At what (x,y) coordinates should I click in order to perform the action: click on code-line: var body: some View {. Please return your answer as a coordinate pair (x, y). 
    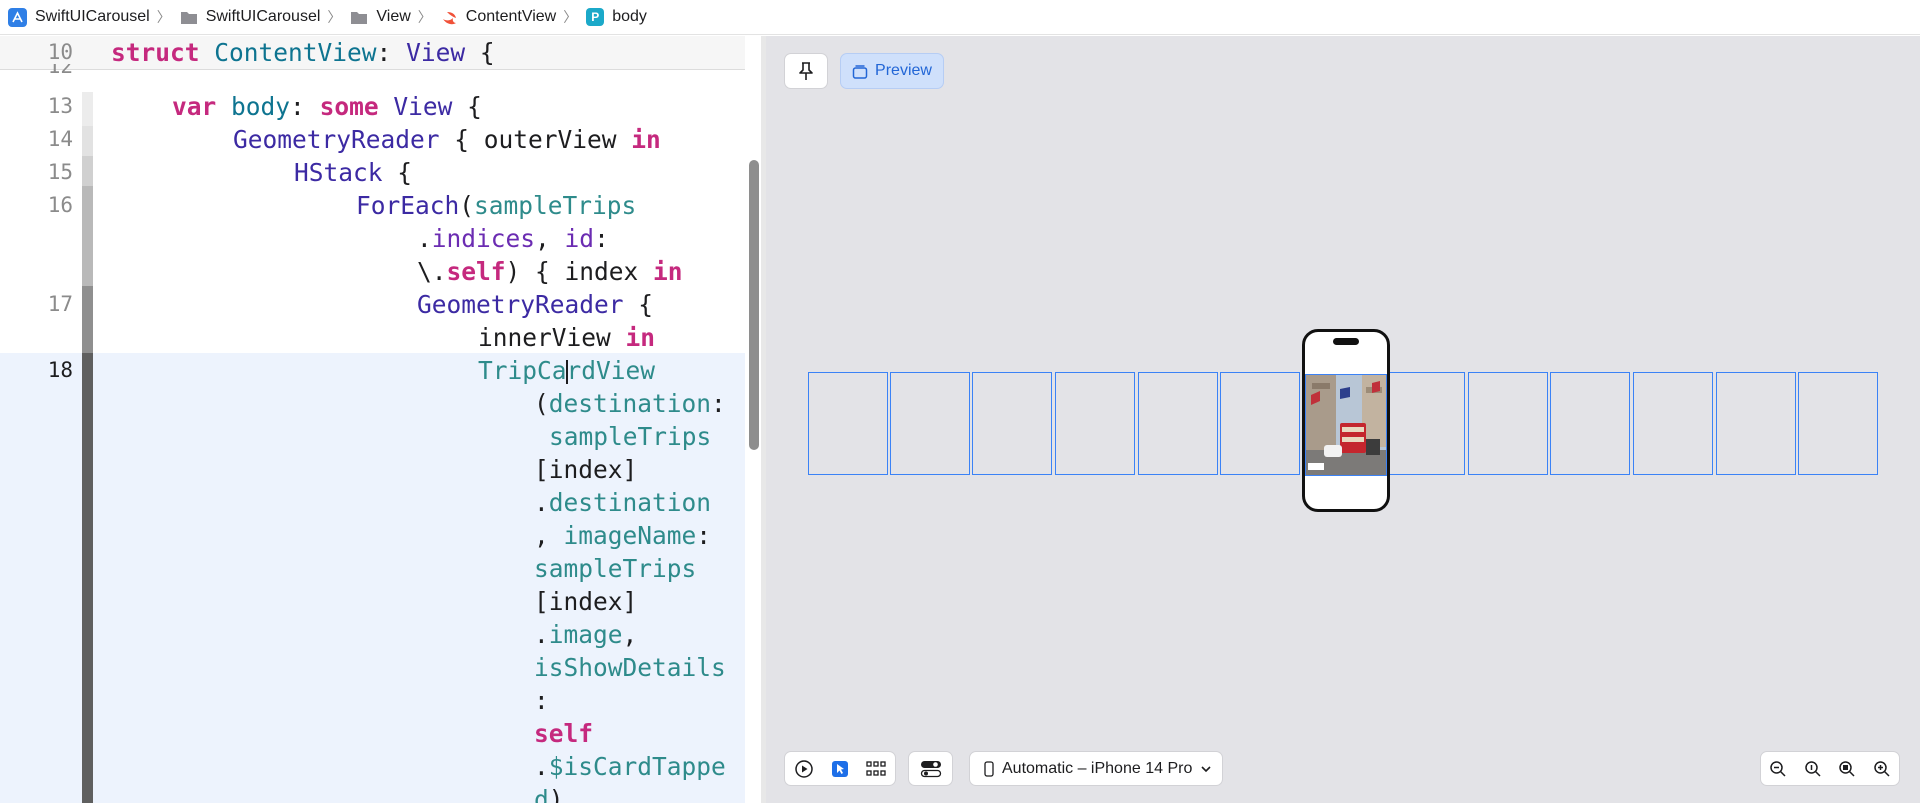
    Looking at the image, I should click on (327, 106).